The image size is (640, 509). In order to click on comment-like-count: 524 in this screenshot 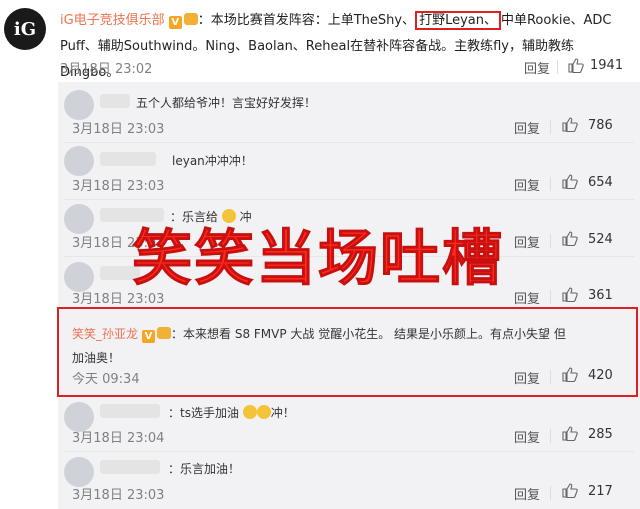, I will do `click(600, 239)`.